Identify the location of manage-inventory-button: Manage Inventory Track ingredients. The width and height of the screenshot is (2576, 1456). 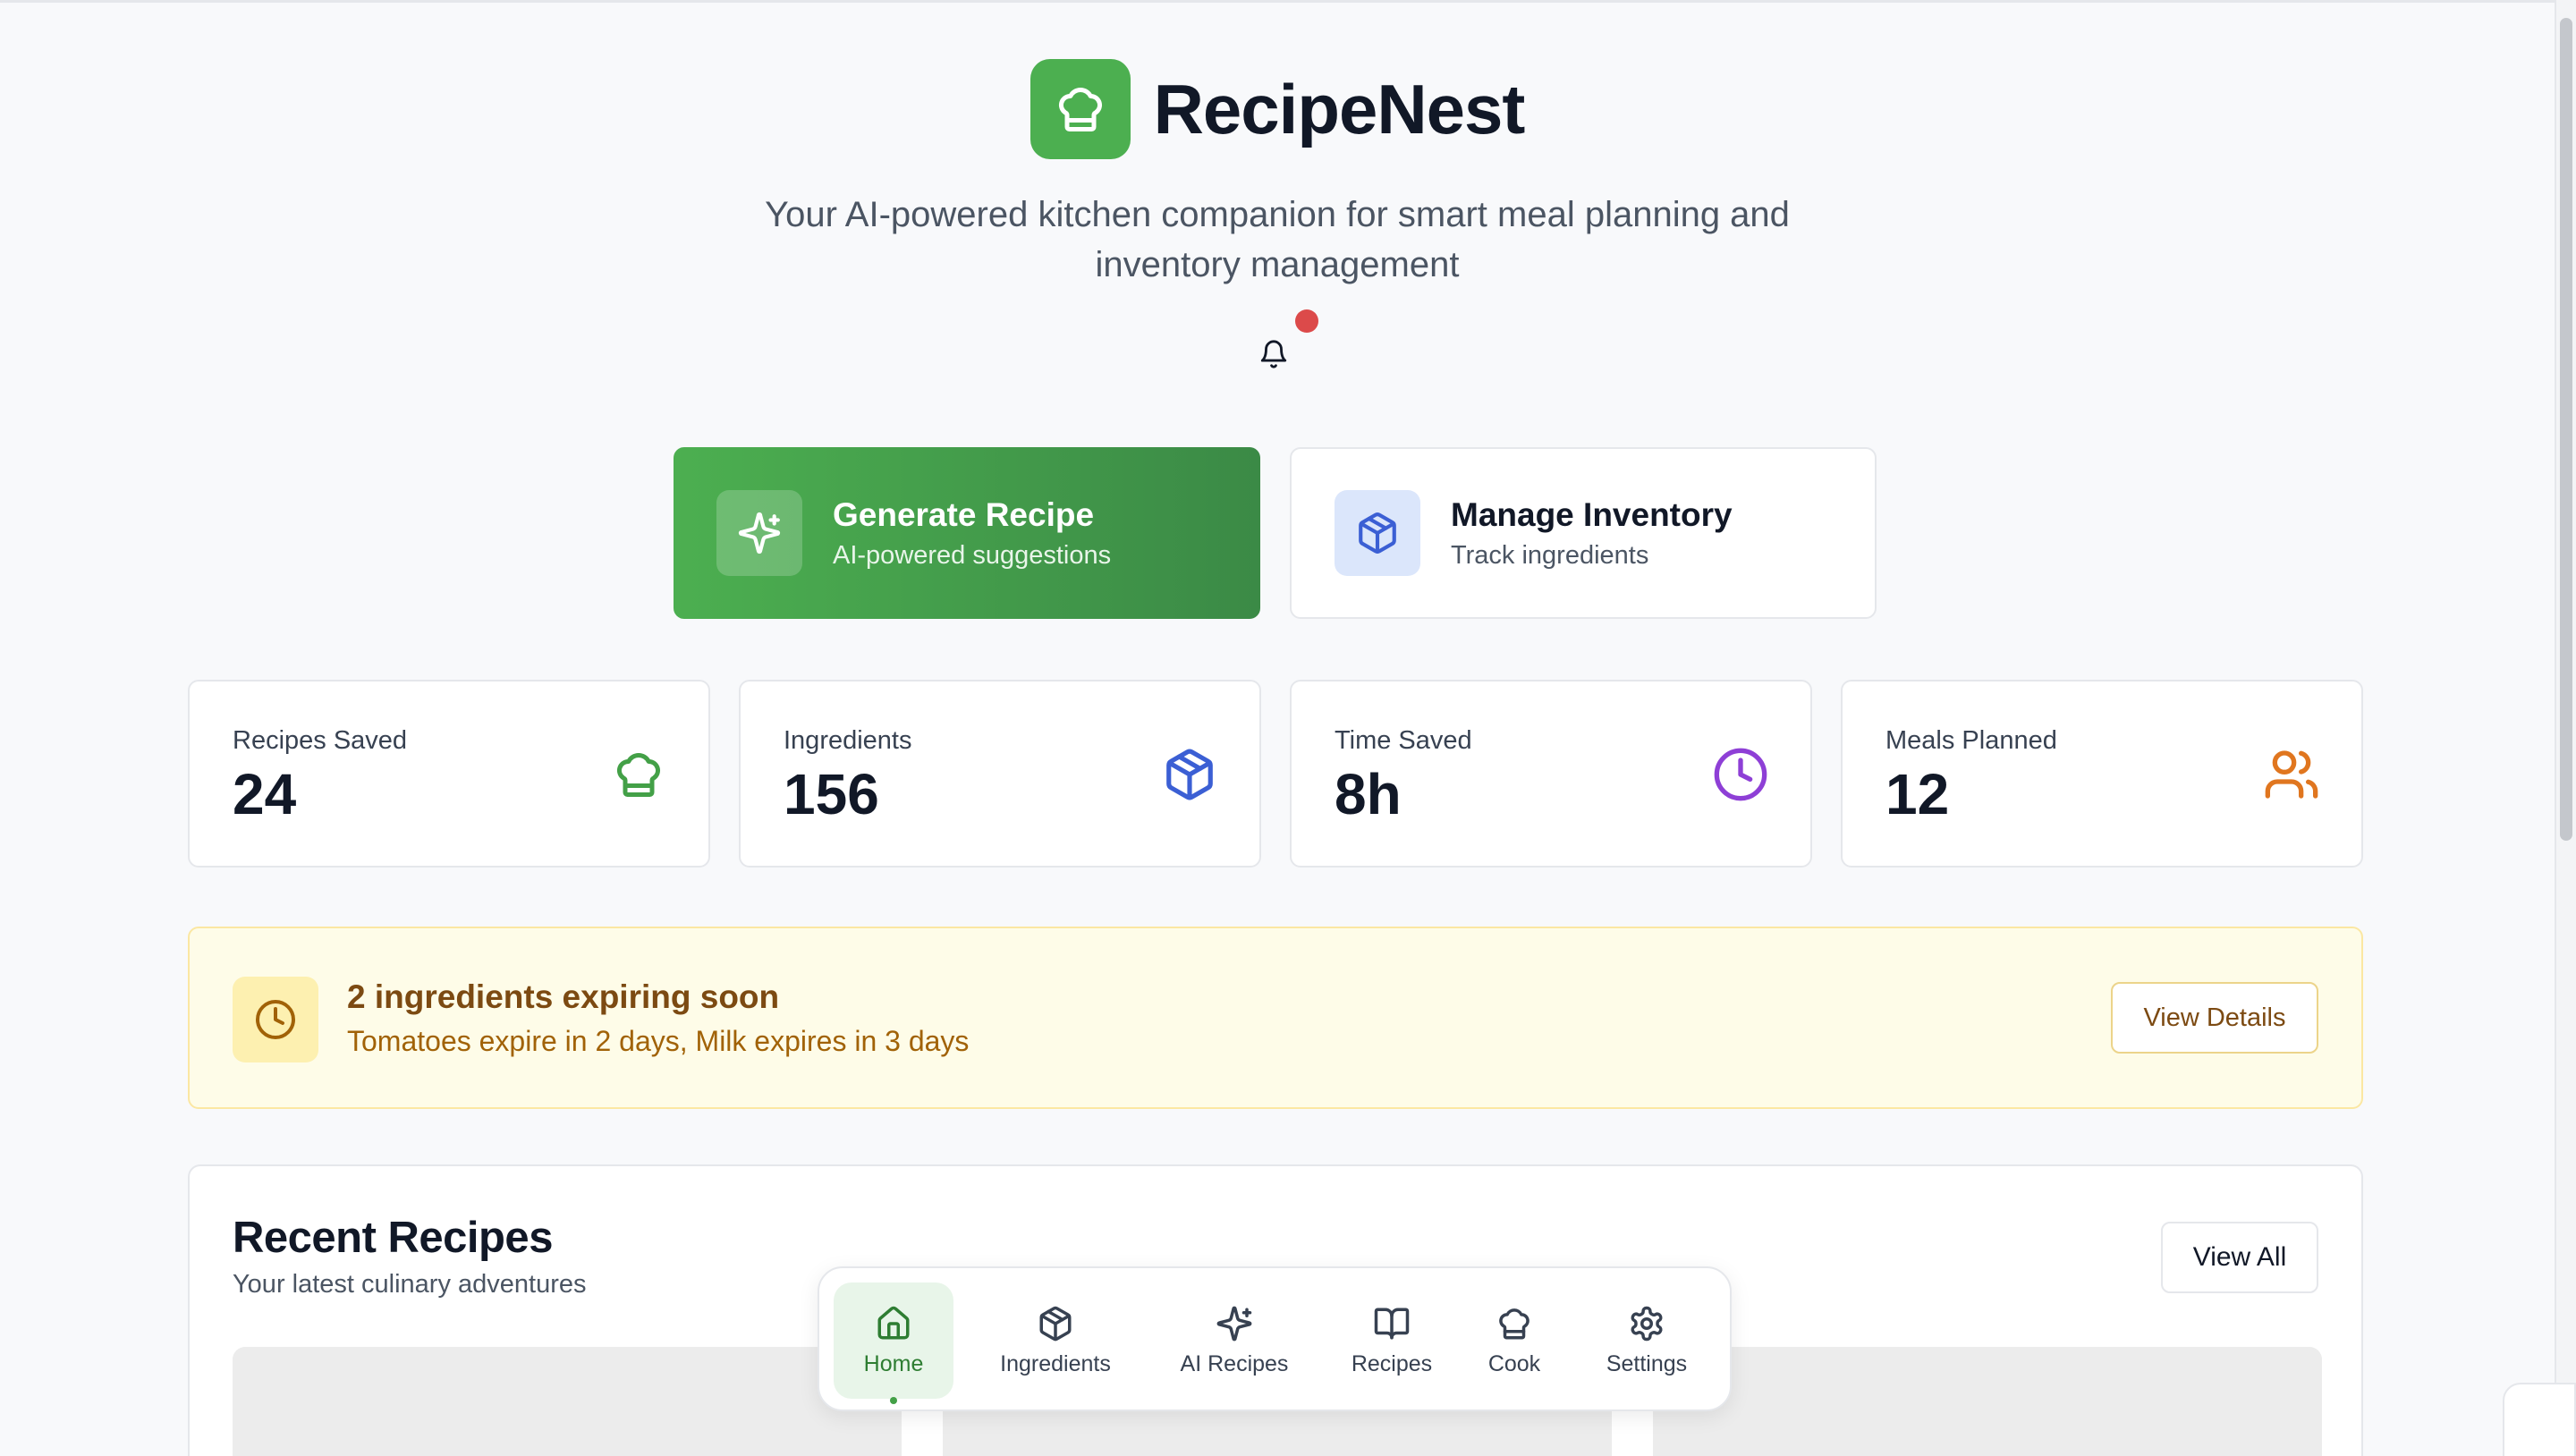
(1583, 533).